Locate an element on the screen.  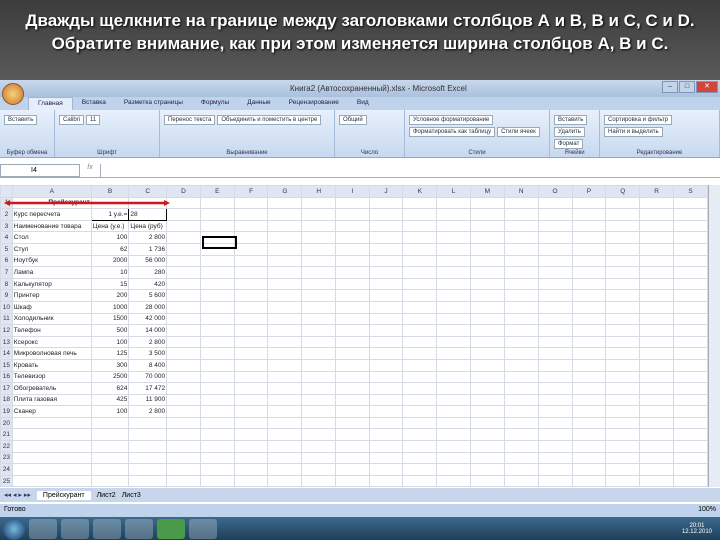
cell-Q3 is located at coordinates (623, 226).